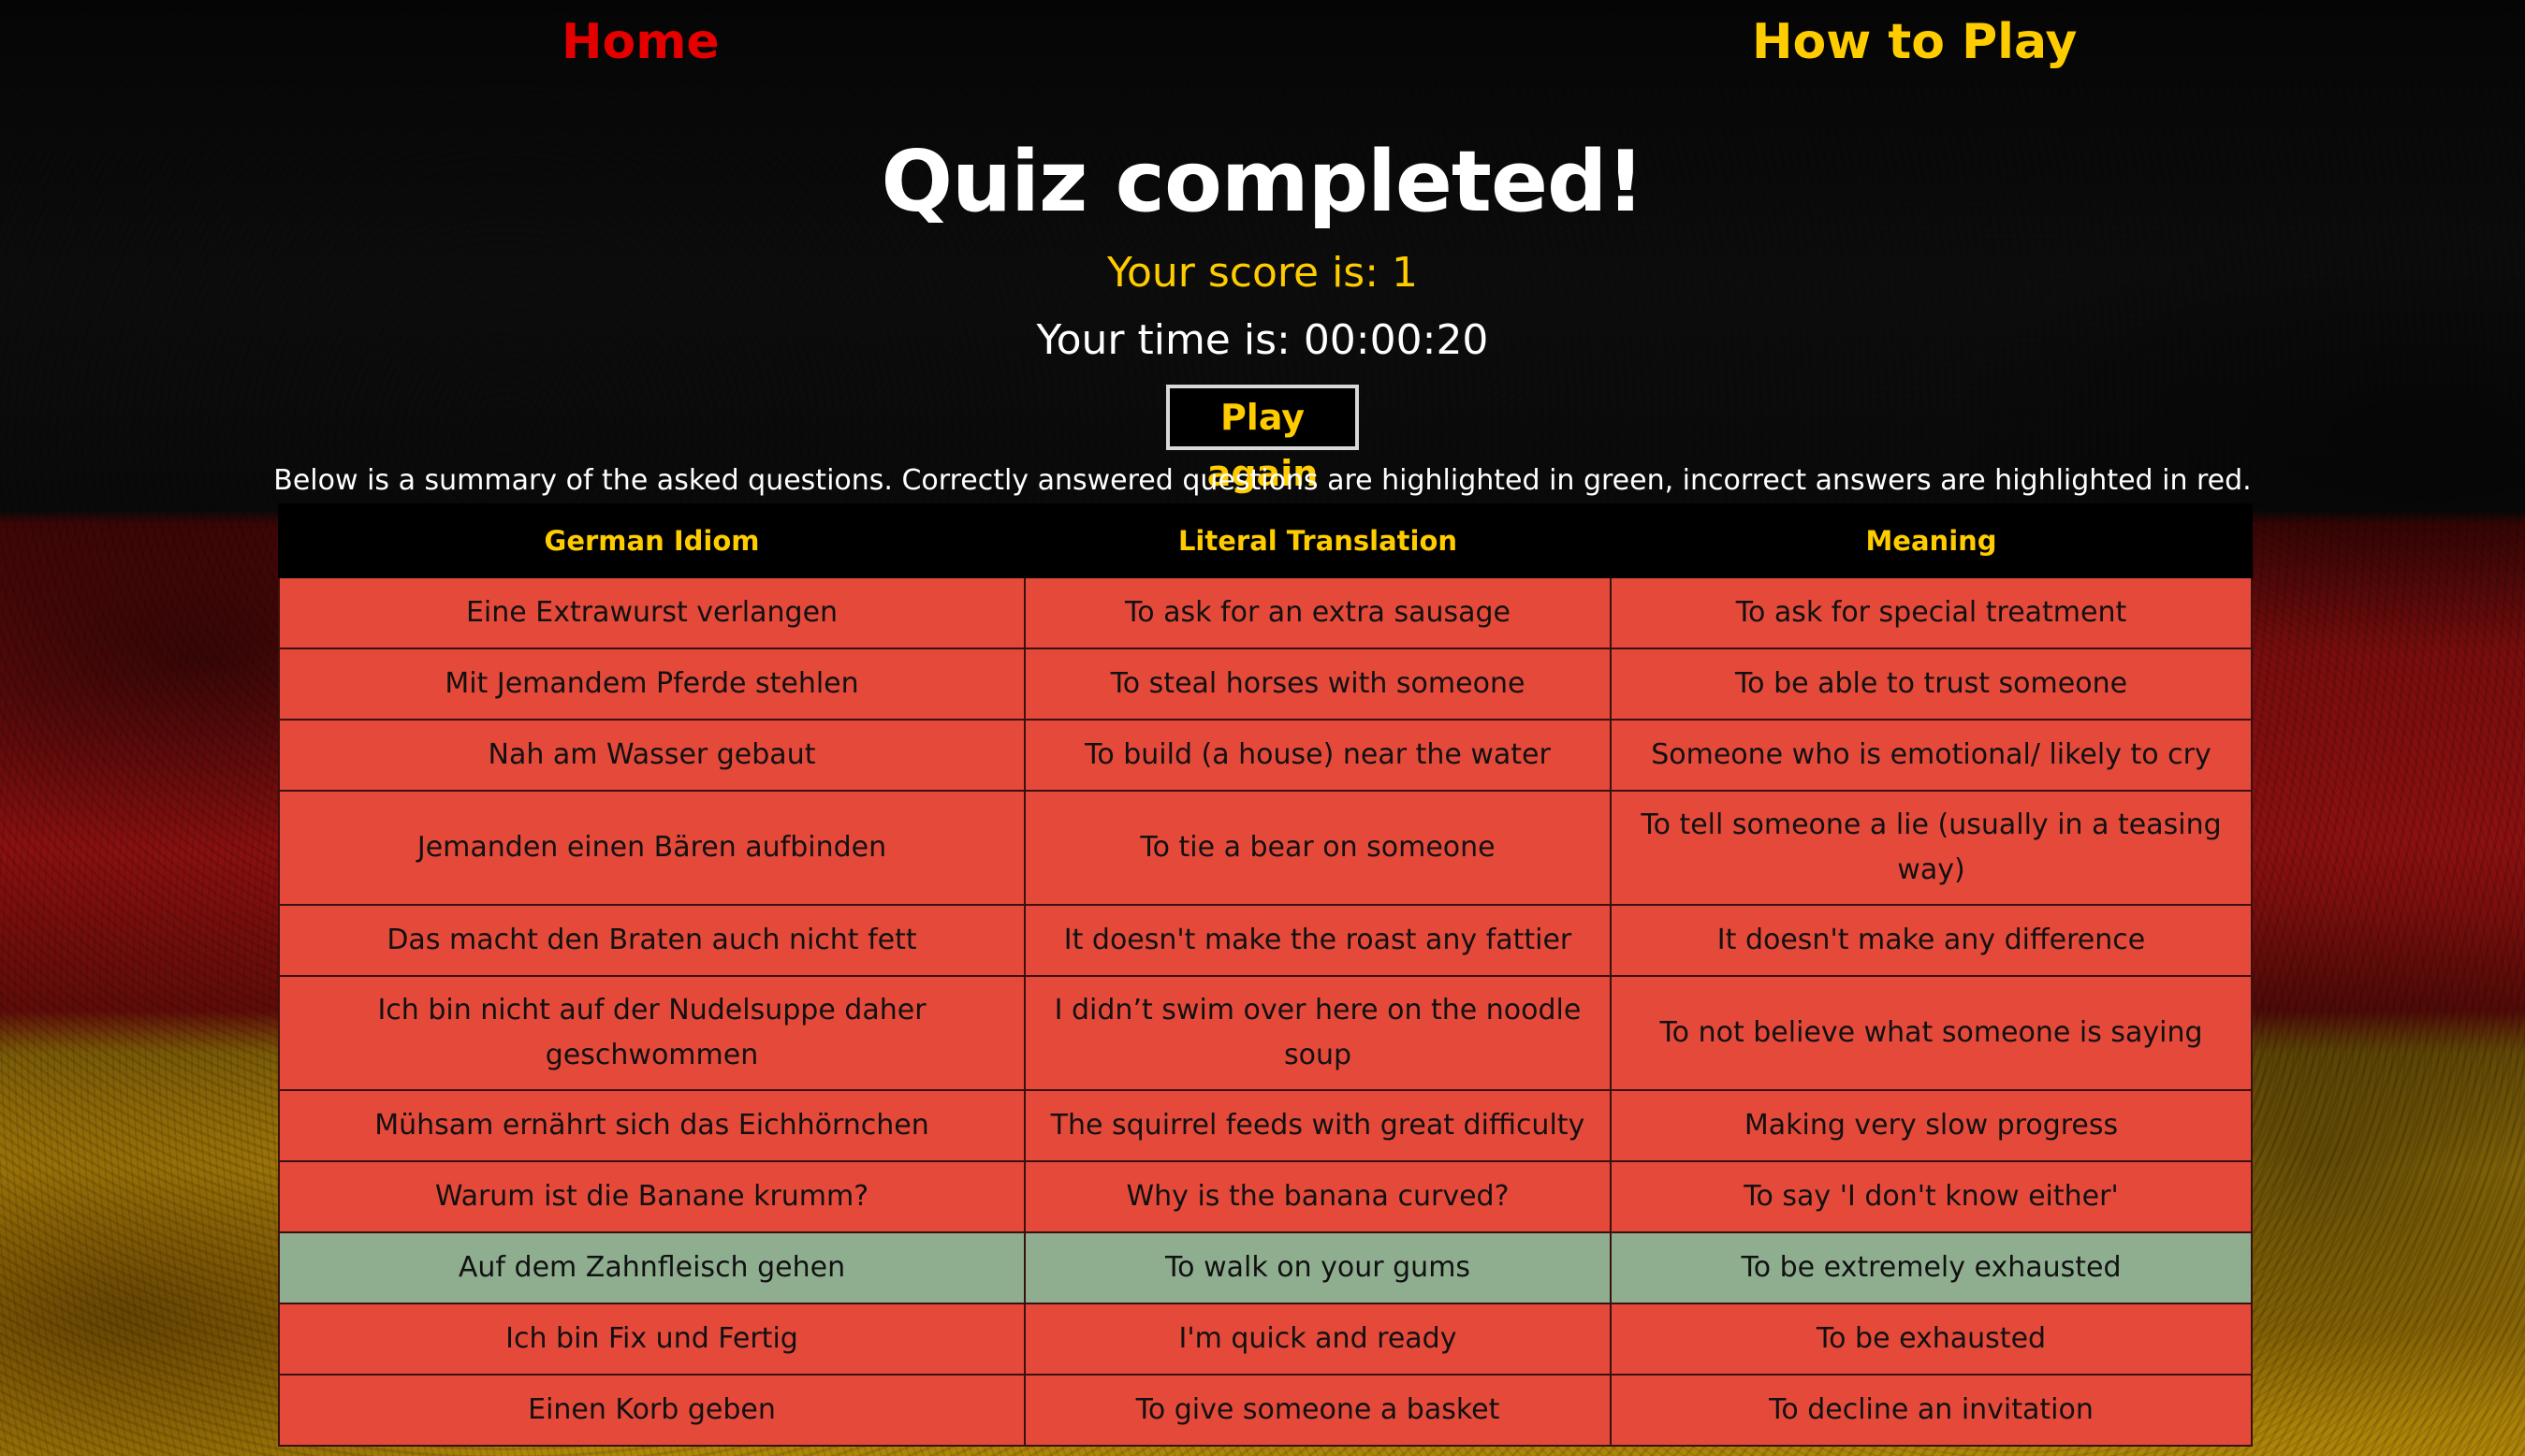 The height and width of the screenshot is (1456, 2525). Describe the element at coordinates (652, 1196) in the screenshot. I see `cell-german-idiom: Warum ist die Banane krumm?` at that location.